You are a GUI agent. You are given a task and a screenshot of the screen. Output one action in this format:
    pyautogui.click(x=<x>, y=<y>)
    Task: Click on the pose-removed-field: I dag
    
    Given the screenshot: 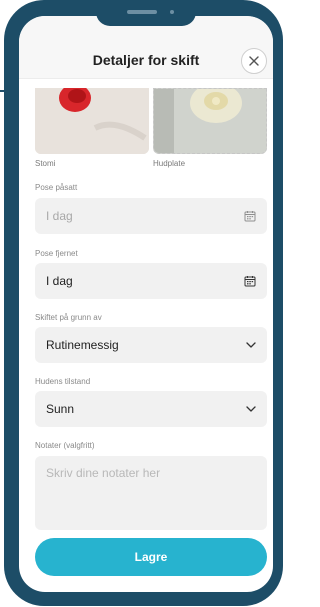 What is the action you would take?
    pyautogui.click(x=151, y=281)
    